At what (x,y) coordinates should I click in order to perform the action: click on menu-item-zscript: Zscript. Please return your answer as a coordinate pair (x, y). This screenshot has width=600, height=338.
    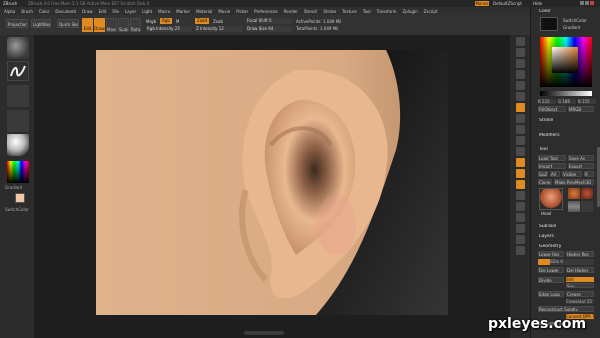
    Looking at the image, I should click on (431, 11).